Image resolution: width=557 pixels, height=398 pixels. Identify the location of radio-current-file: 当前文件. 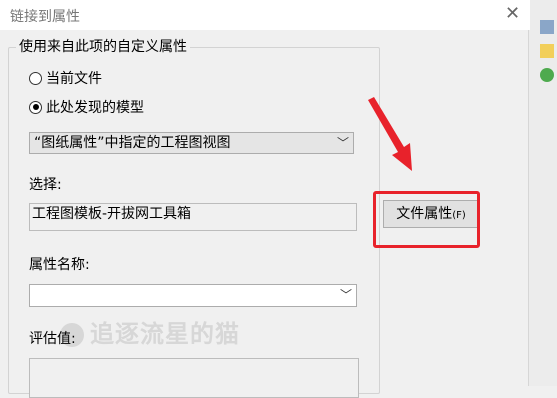
(65, 78).